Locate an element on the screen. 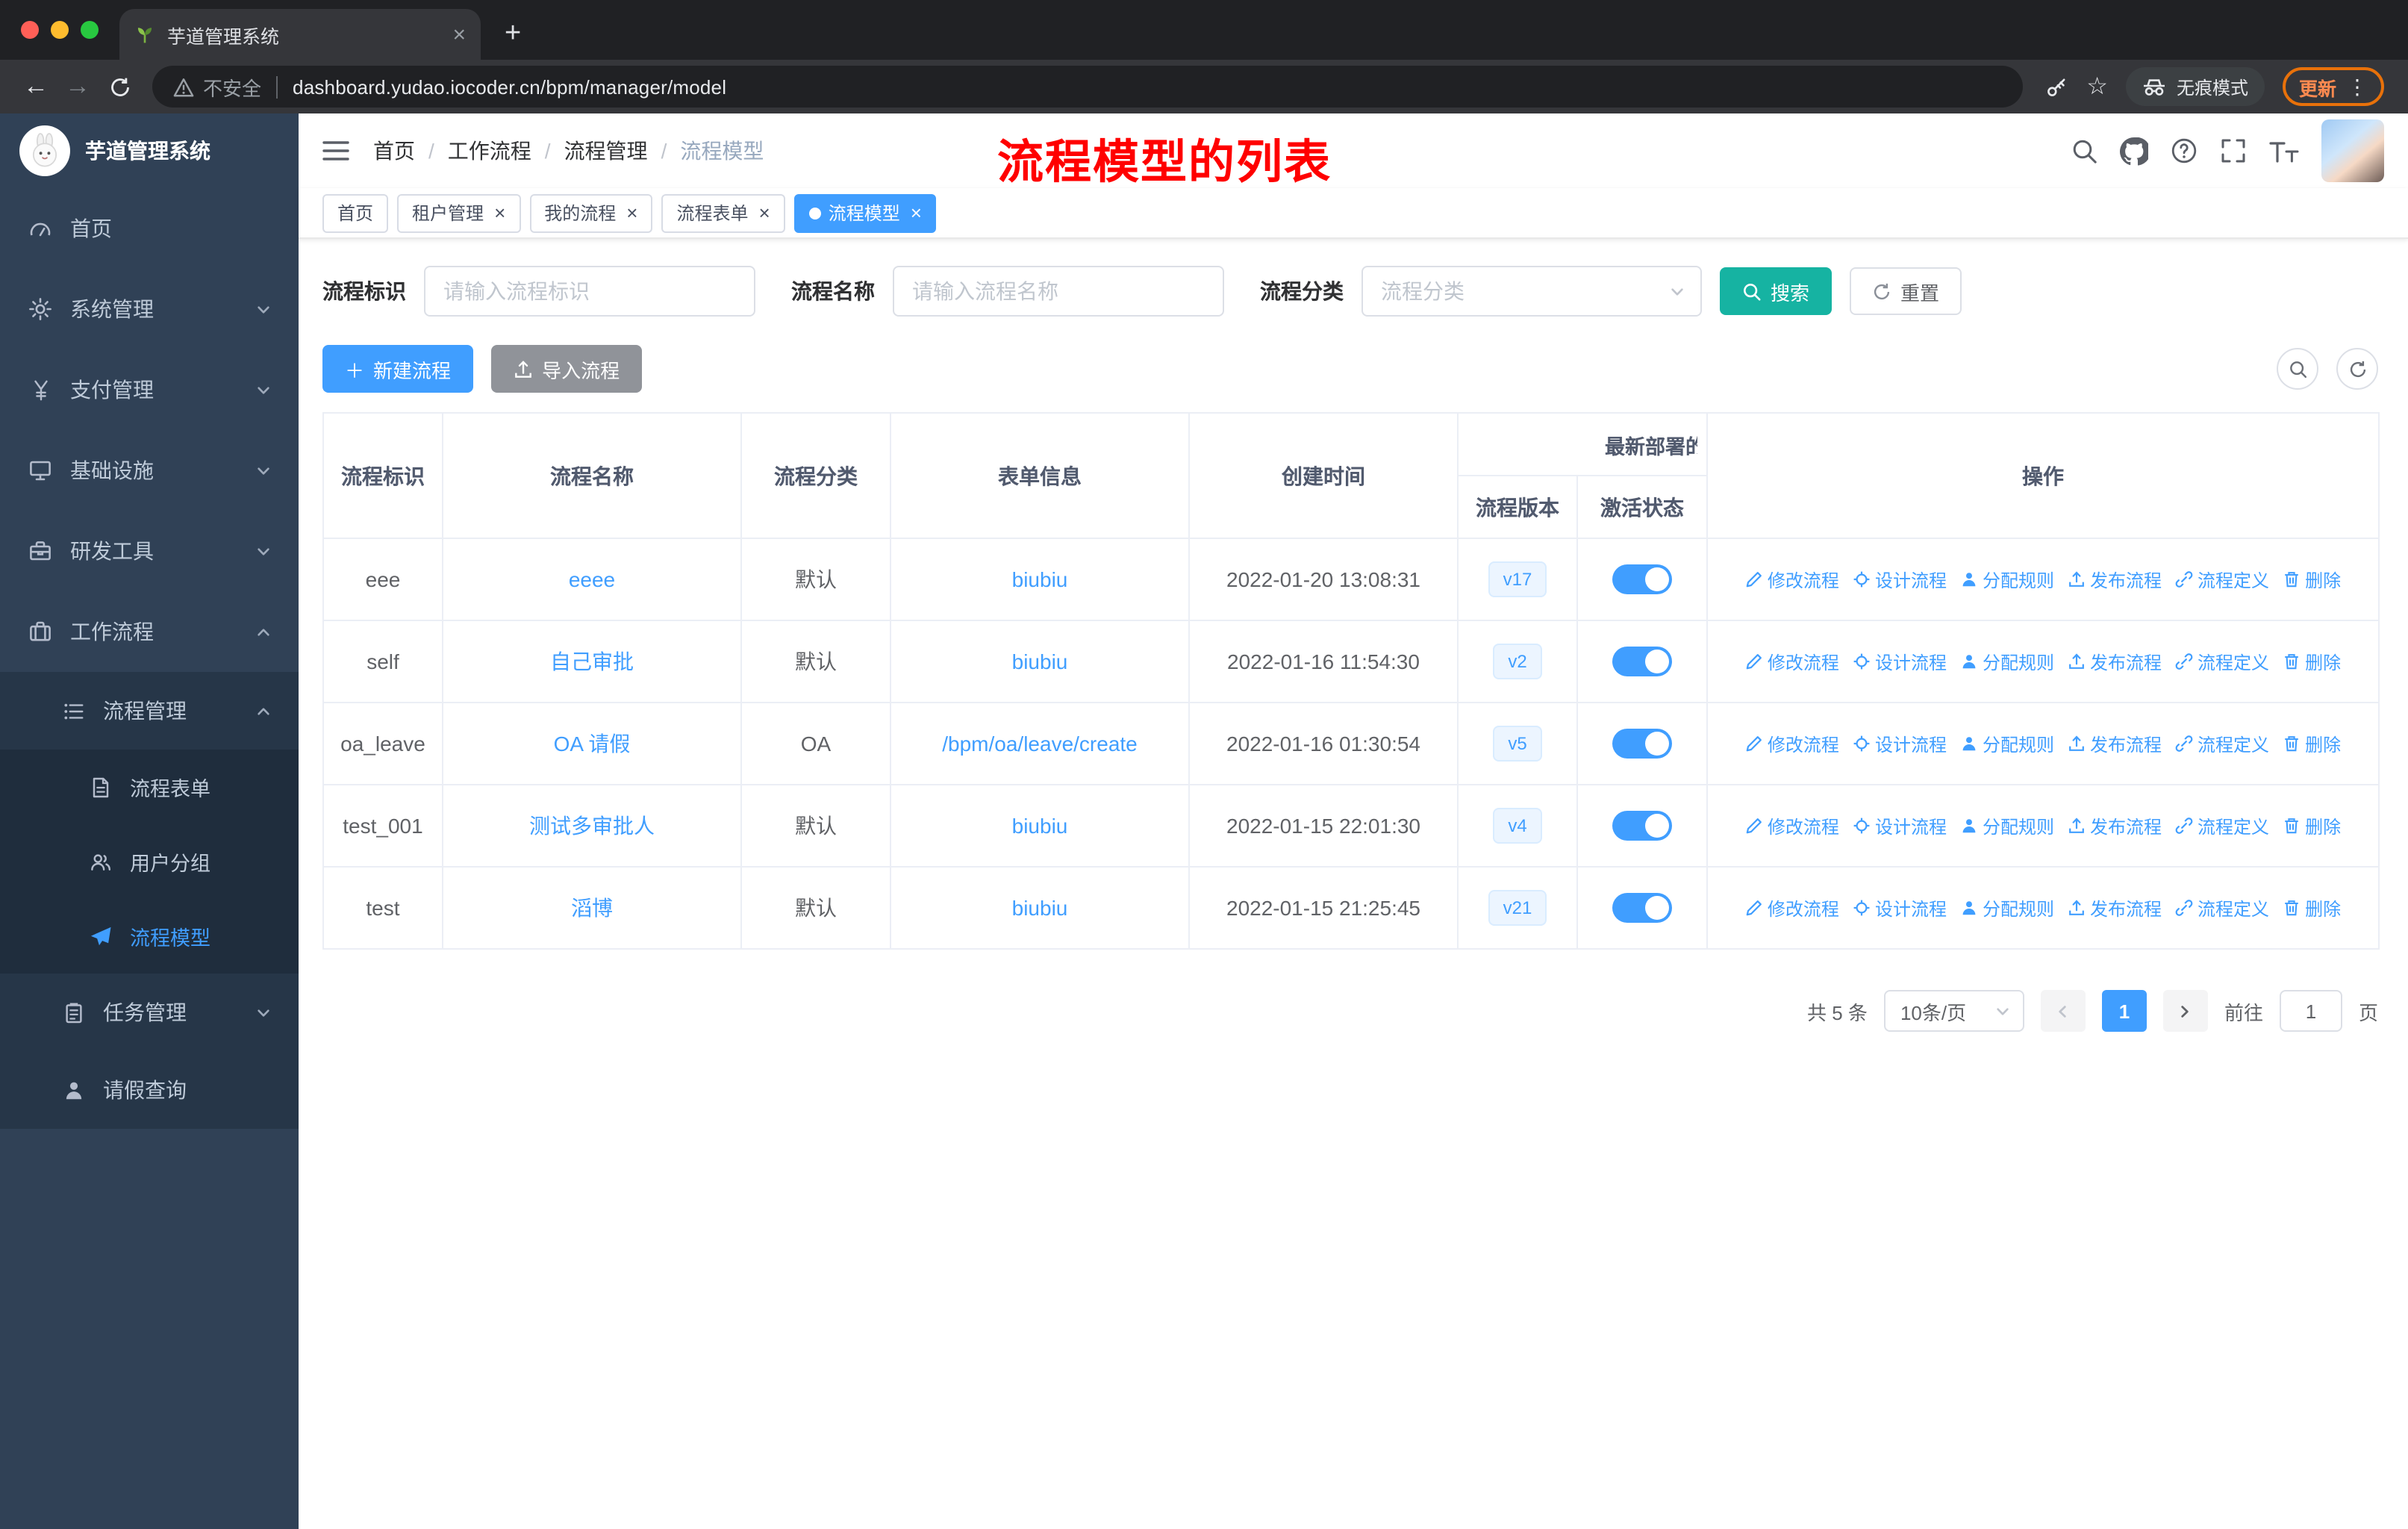 Image resolution: width=2408 pixels, height=1529 pixels. back-button: ← is located at coordinates (36, 87).